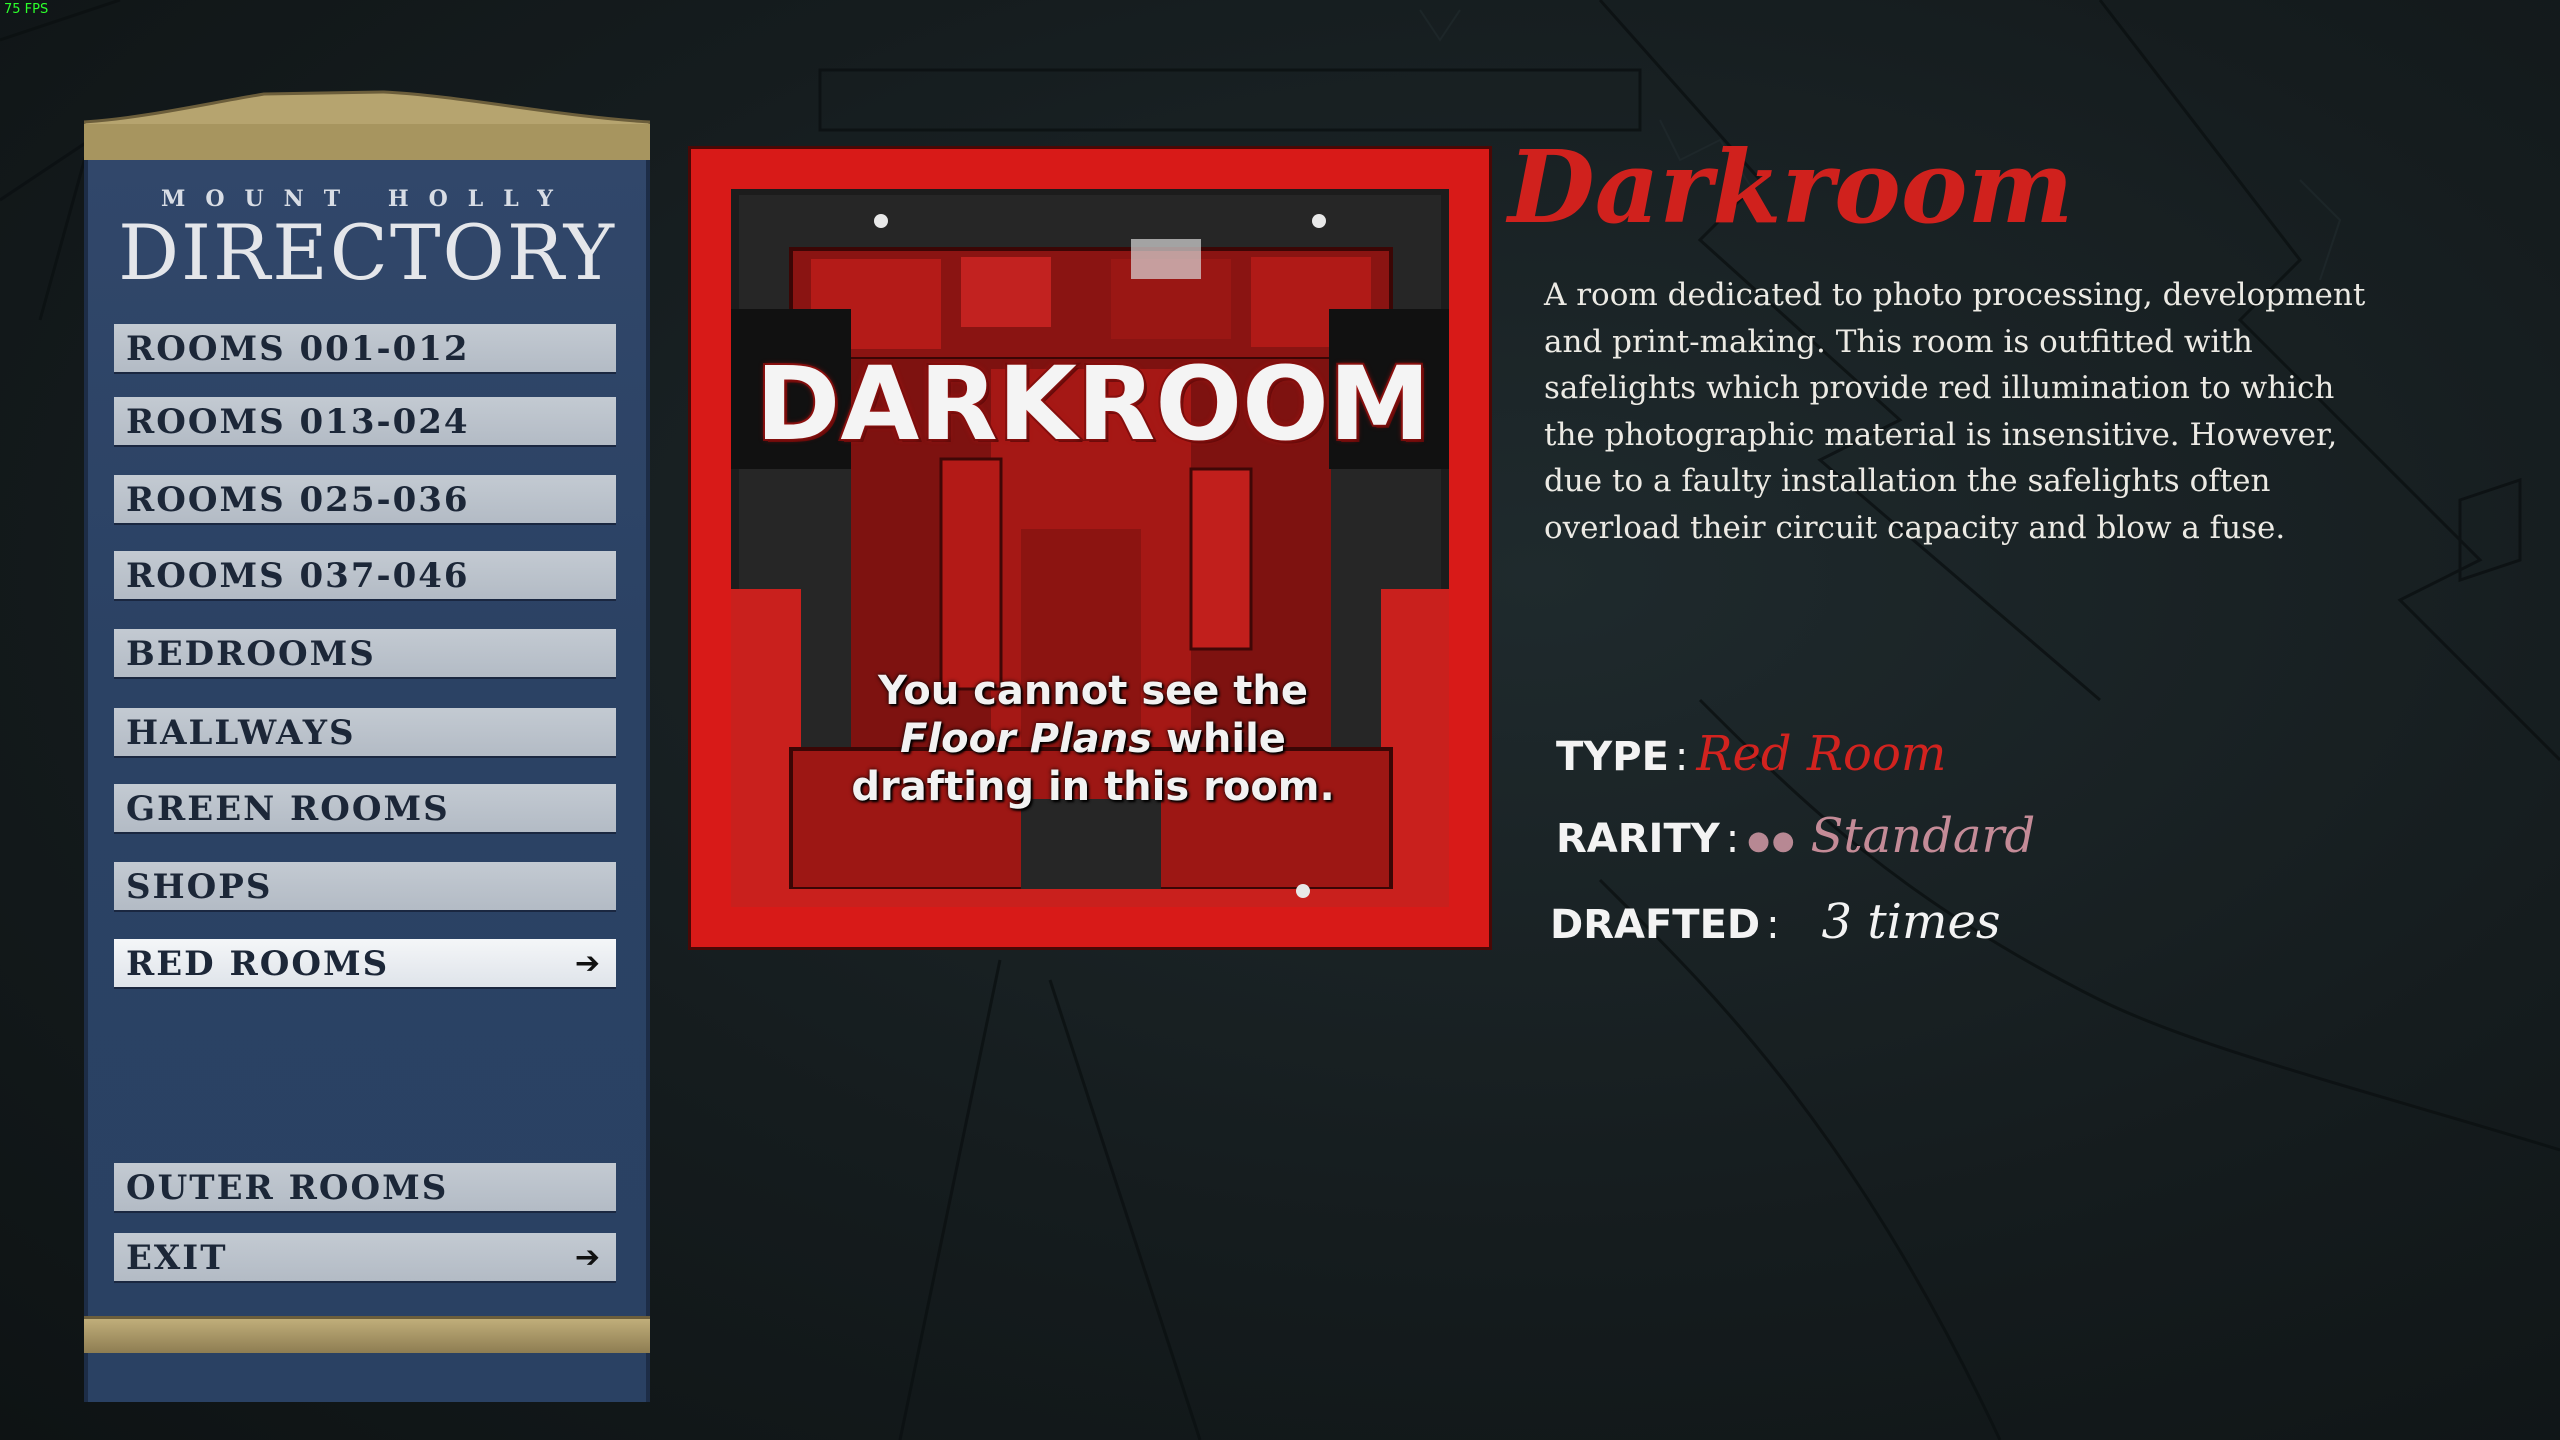 Image resolution: width=2560 pixels, height=1440 pixels. What do you see at coordinates (258, 964) in the screenshot?
I see `menu-label: RED ROOMS` at bounding box center [258, 964].